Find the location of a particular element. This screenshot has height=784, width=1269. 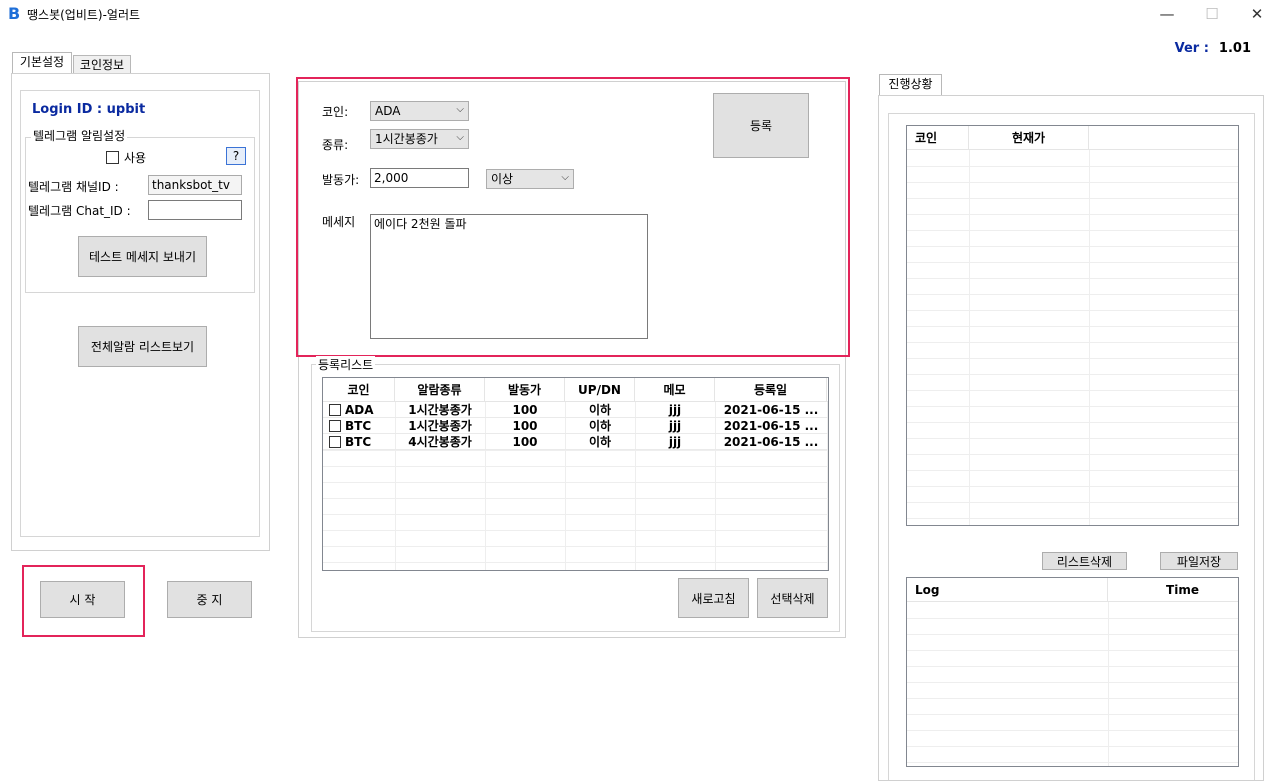

window-title: 땡스봇(업비트)-얼러트 is located at coordinates (84, 15).